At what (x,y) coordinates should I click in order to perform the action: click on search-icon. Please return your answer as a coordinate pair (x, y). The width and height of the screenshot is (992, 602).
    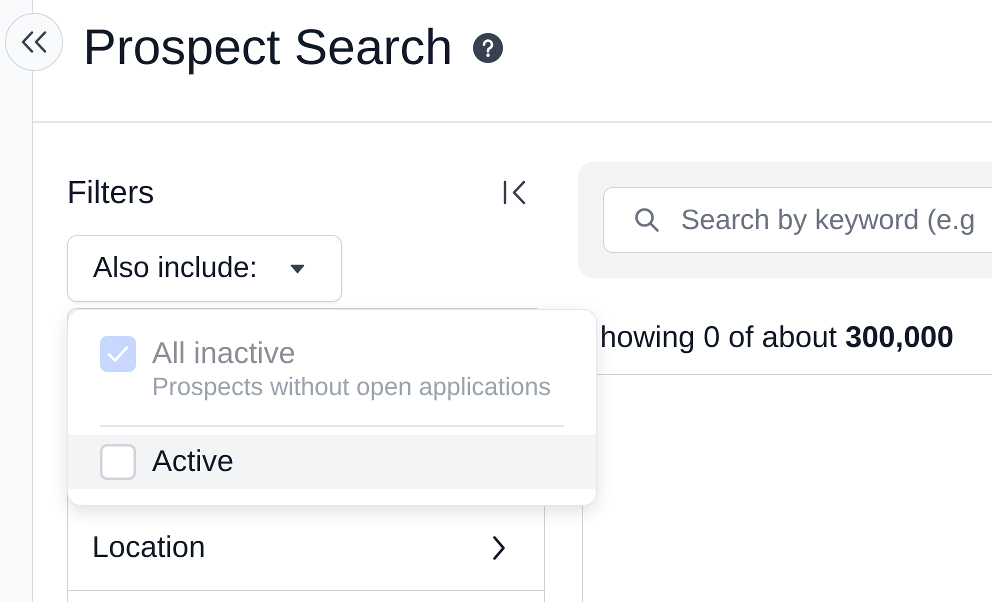
    Looking at the image, I should click on (647, 220).